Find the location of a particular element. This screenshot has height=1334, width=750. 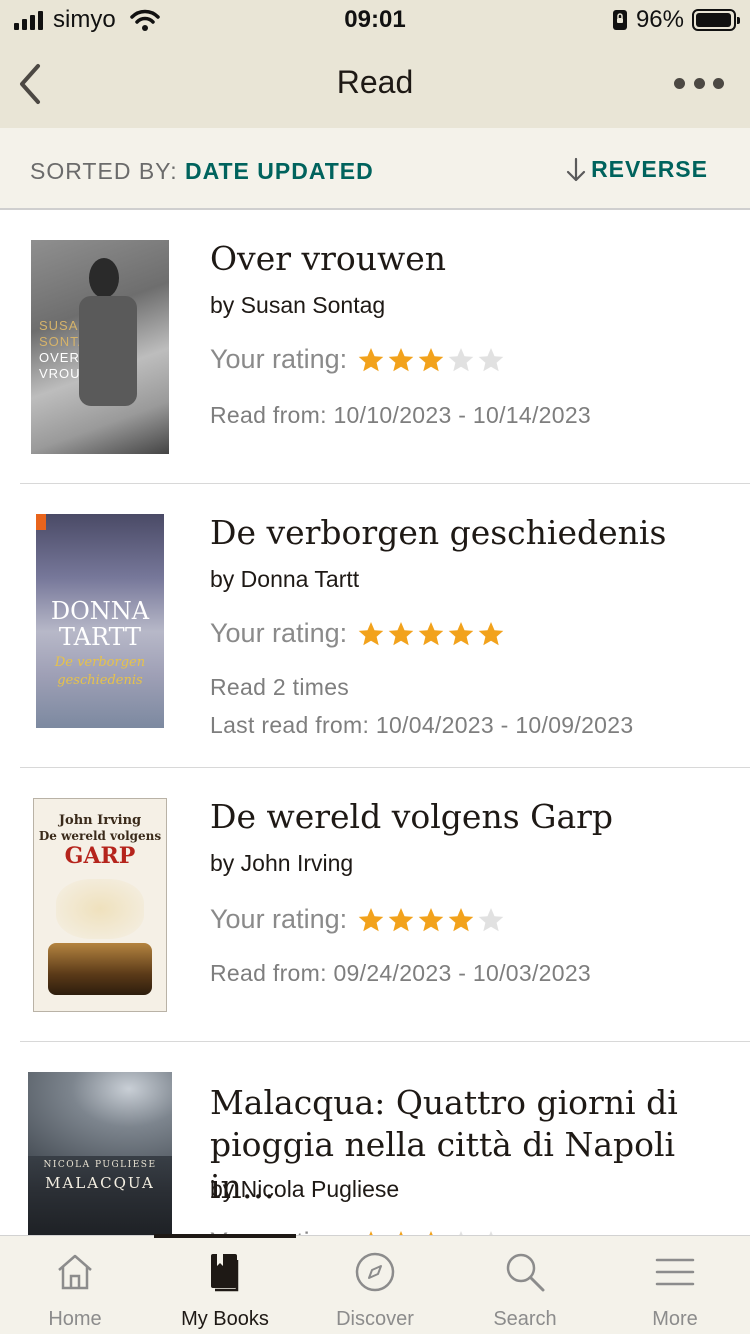

battery-icon is located at coordinates (716, 20).